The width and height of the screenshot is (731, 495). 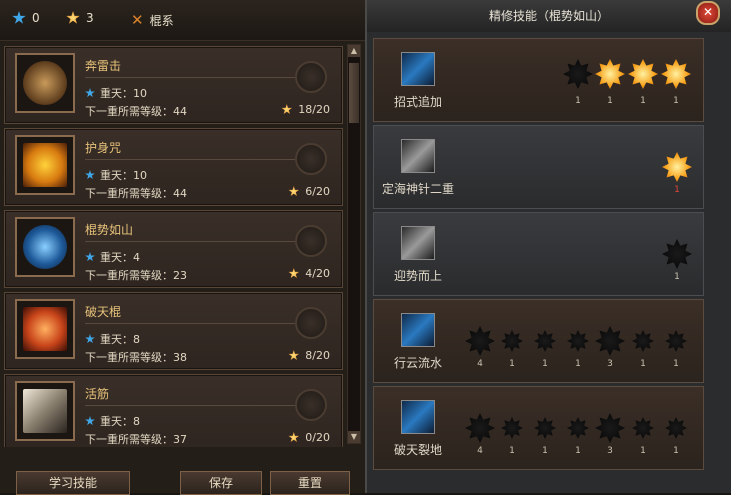 What do you see at coordinates (26, 18) in the screenshot?
I see `blue-point-counter: 0` at bounding box center [26, 18].